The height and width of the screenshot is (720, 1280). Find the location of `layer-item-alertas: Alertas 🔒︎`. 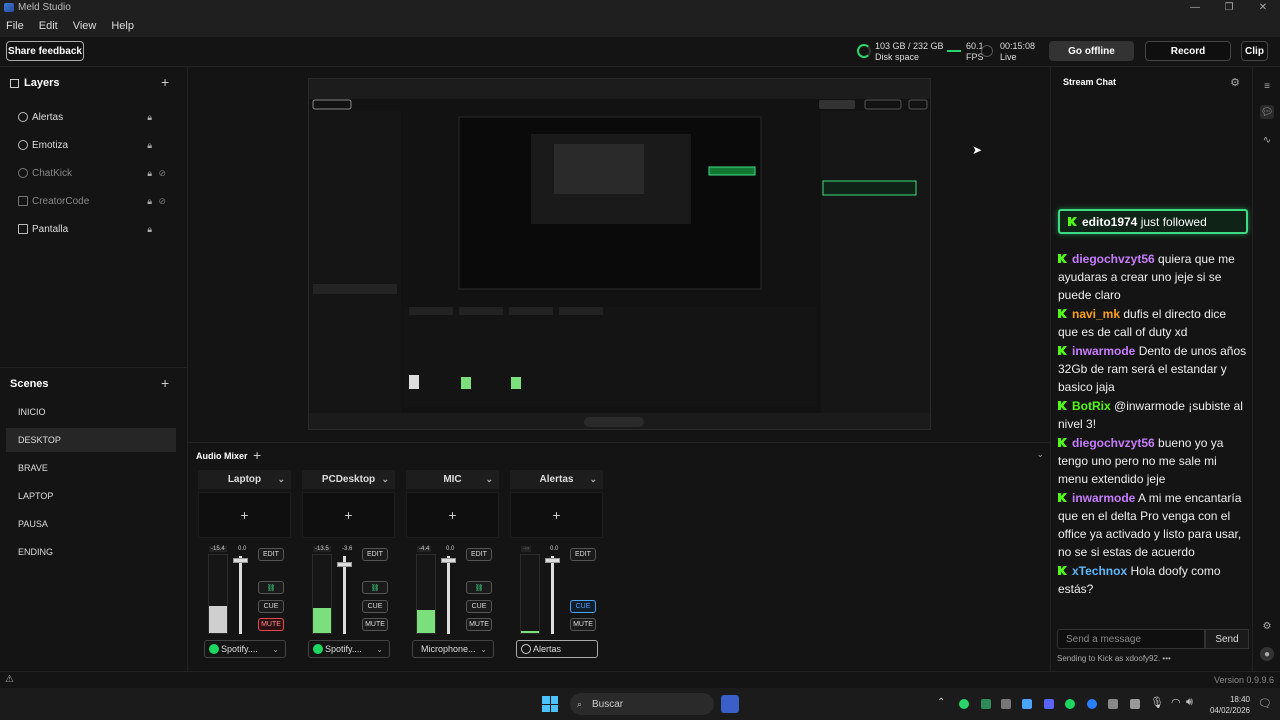

layer-item-alertas: Alertas 🔒︎ is located at coordinates (98, 117).